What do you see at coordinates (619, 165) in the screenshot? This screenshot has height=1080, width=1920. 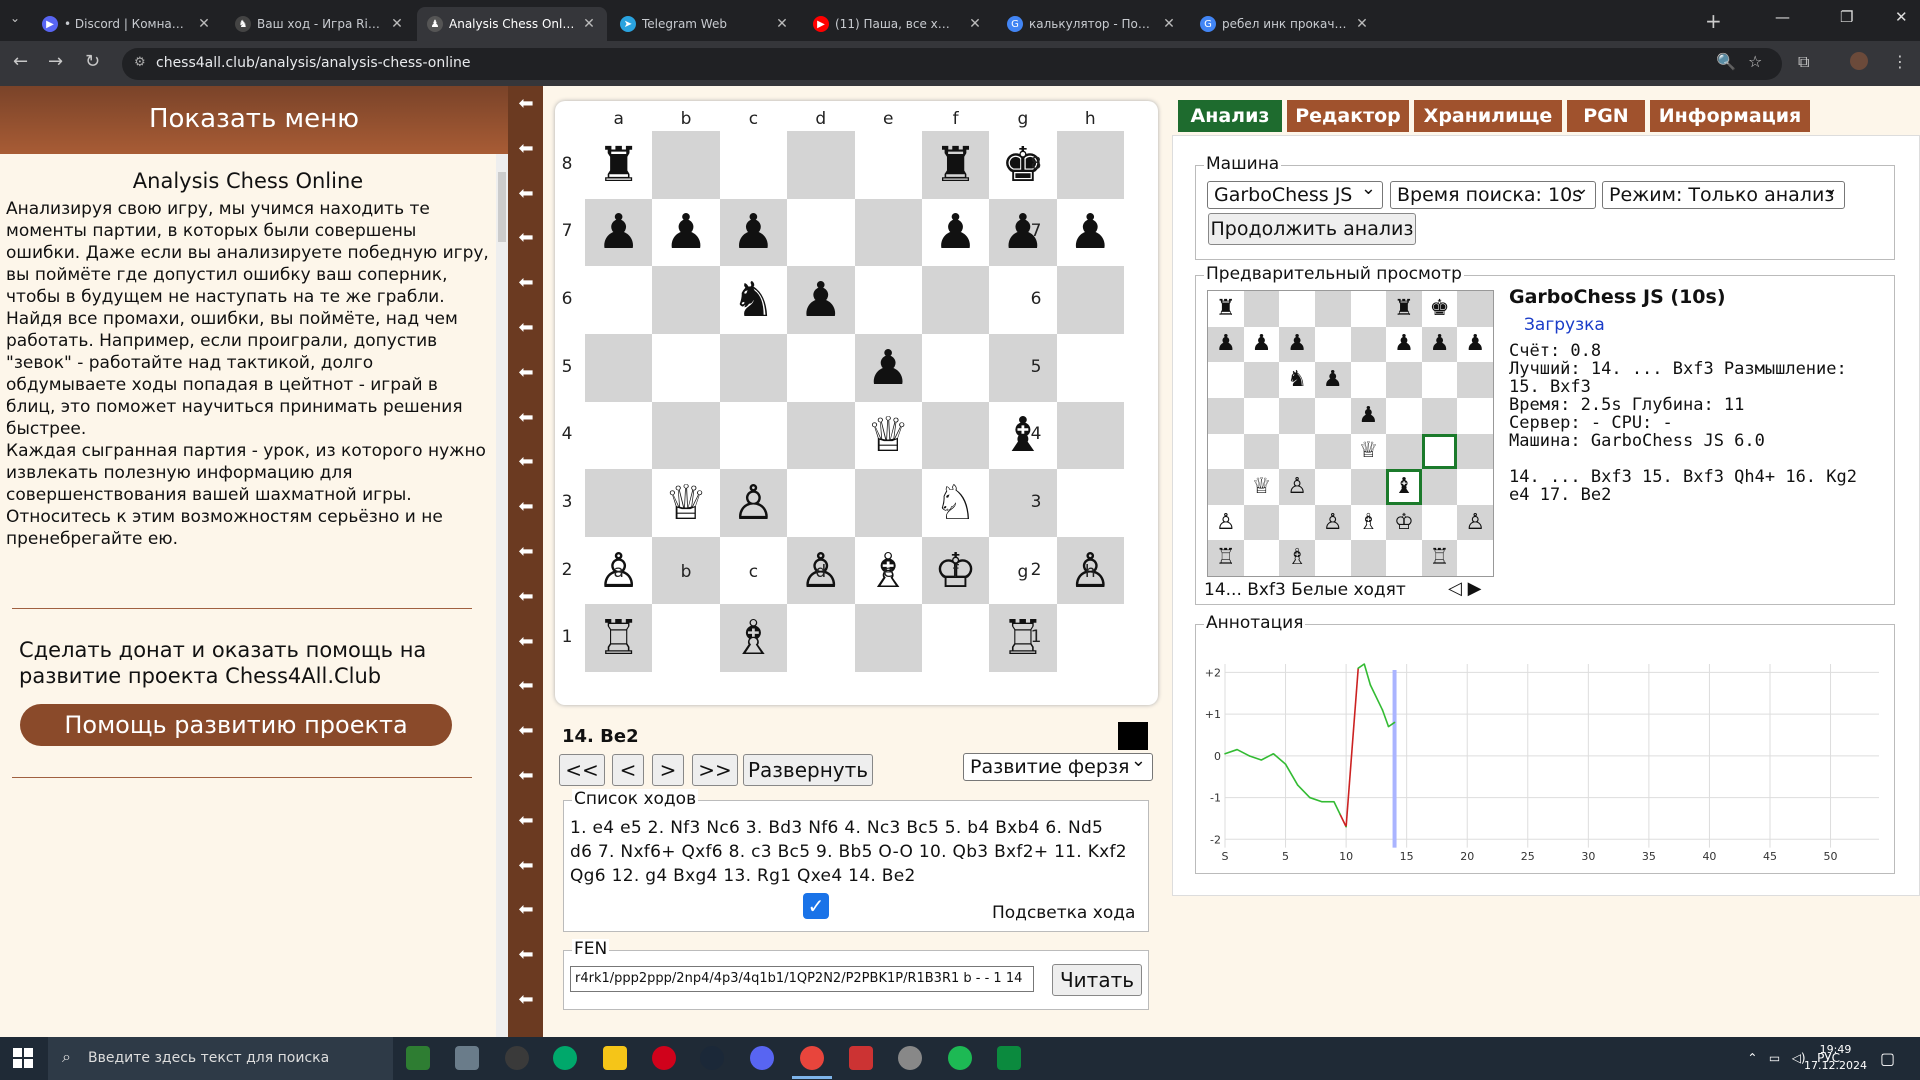 I see `board-square: ♜` at bounding box center [619, 165].